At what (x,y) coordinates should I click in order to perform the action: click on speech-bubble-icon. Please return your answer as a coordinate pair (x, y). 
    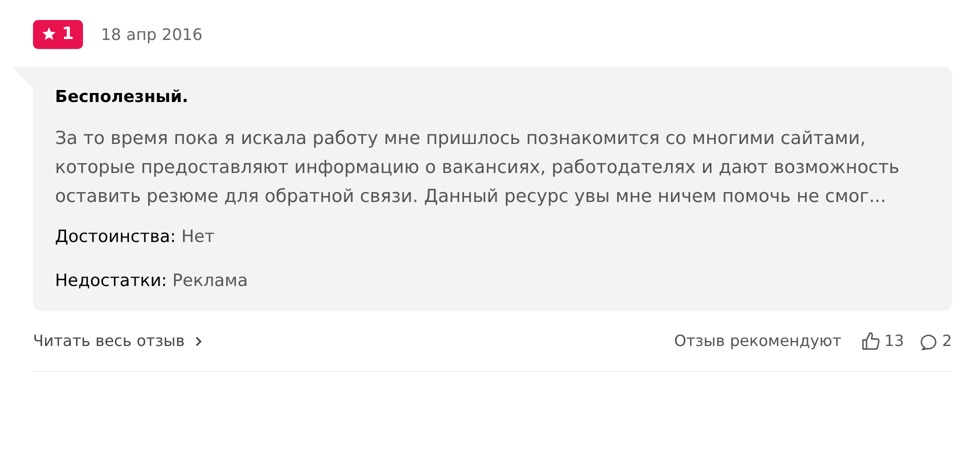
    Looking at the image, I should click on (930, 341).